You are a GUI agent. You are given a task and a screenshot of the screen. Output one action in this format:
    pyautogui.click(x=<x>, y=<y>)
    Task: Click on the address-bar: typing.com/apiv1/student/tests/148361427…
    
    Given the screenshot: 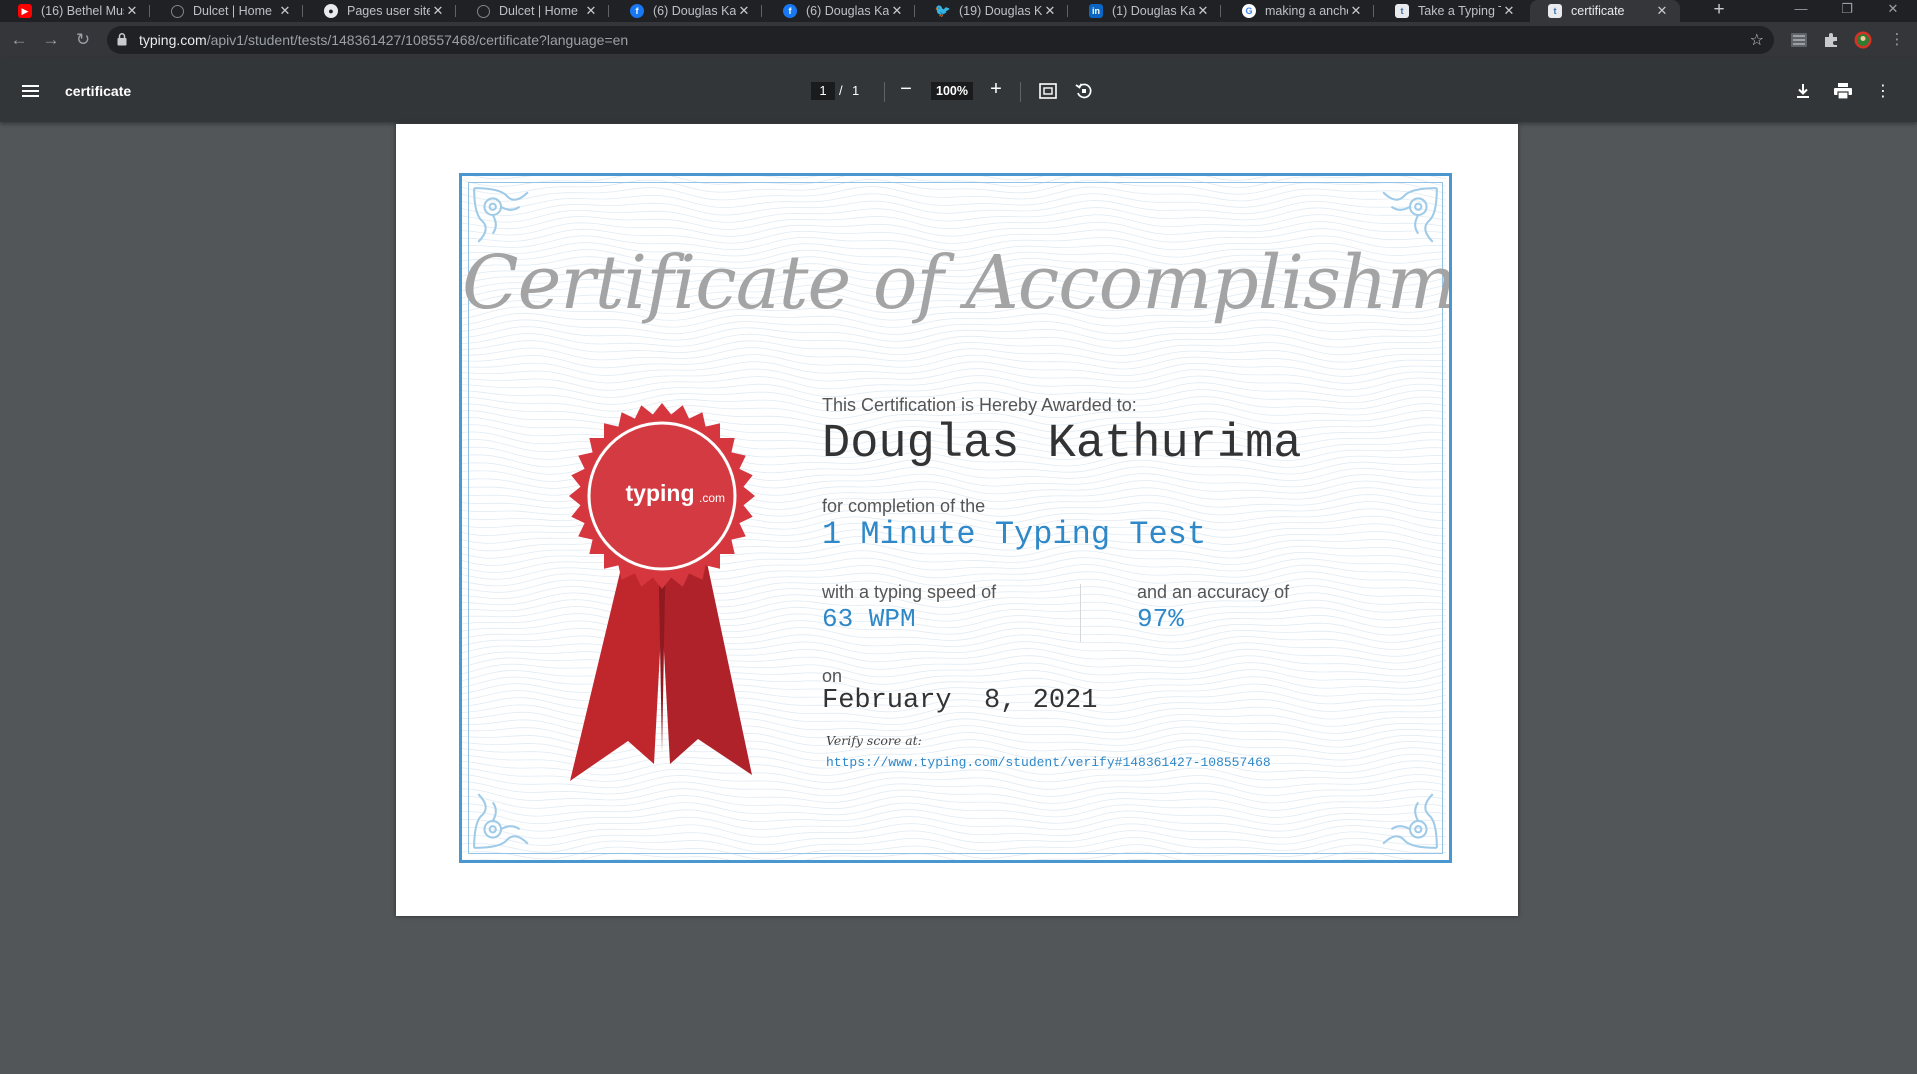 What is the action you would take?
    pyautogui.click(x=940, y=40)
    